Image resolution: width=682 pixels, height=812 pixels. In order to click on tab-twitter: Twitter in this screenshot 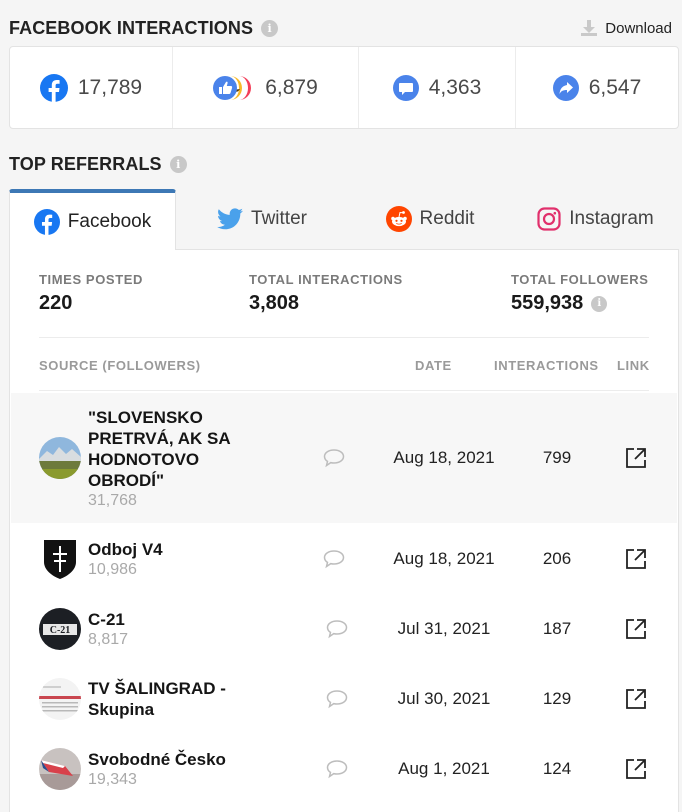, I will do `click(262, 219)`.